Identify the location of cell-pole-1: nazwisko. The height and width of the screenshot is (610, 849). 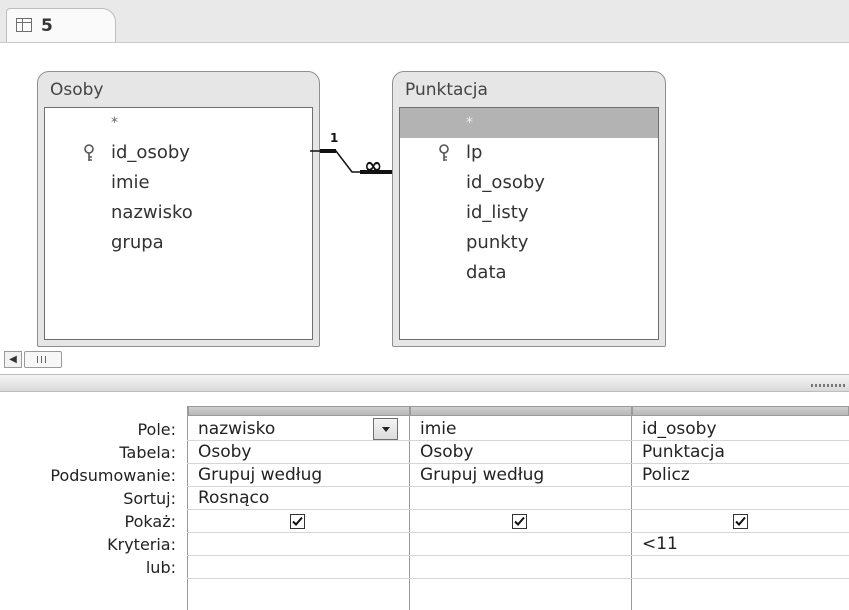
(283, 429).